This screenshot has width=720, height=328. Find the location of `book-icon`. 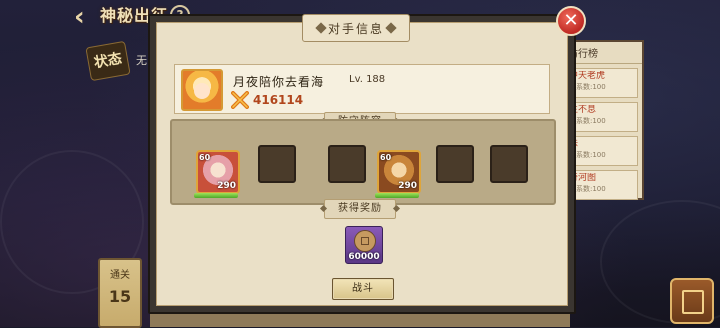

book-icon is located at coordinates (693, 302).